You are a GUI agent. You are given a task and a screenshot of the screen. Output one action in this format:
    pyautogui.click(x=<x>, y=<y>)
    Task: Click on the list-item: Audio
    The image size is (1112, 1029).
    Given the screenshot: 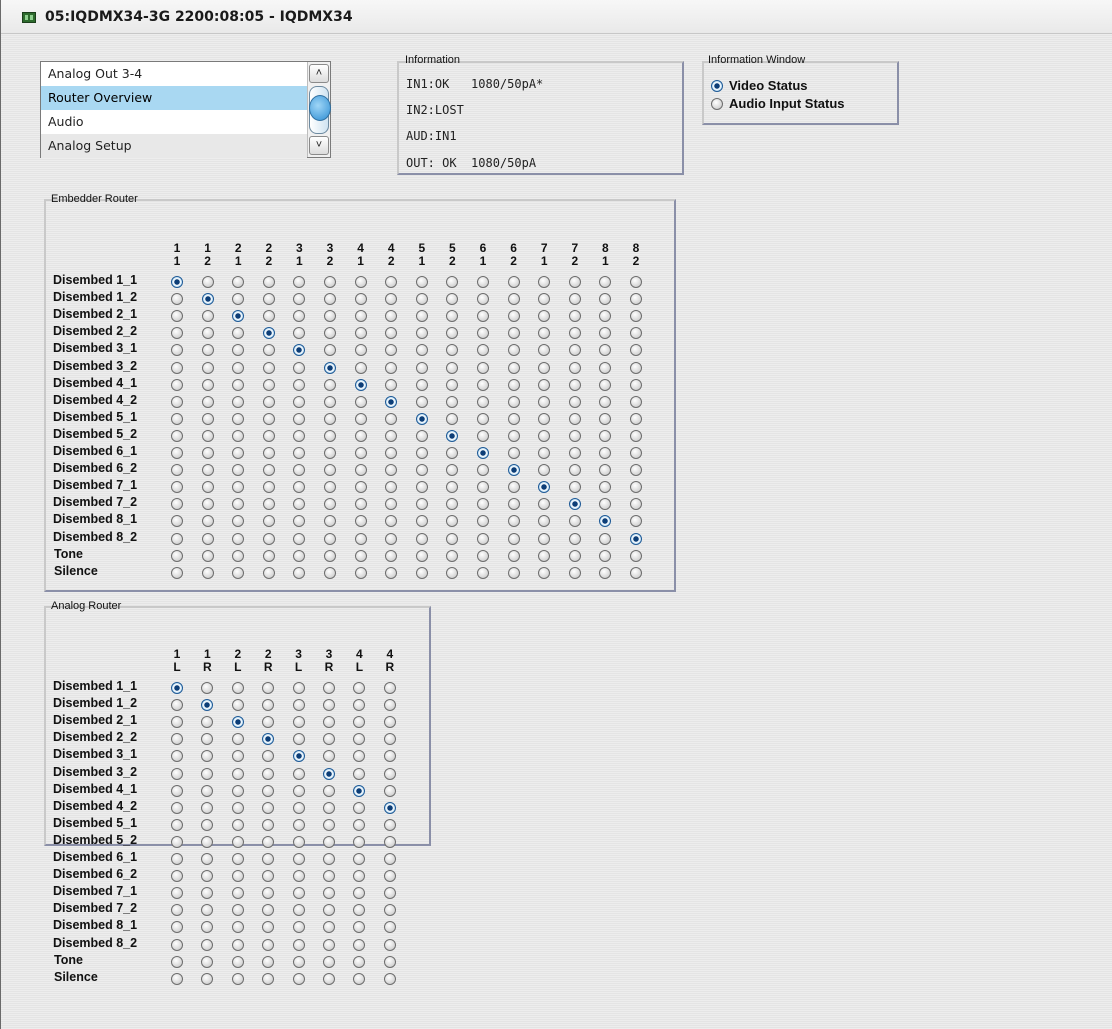 What is the action you would take?
    pyautogui.click(x=174, y=122)
    